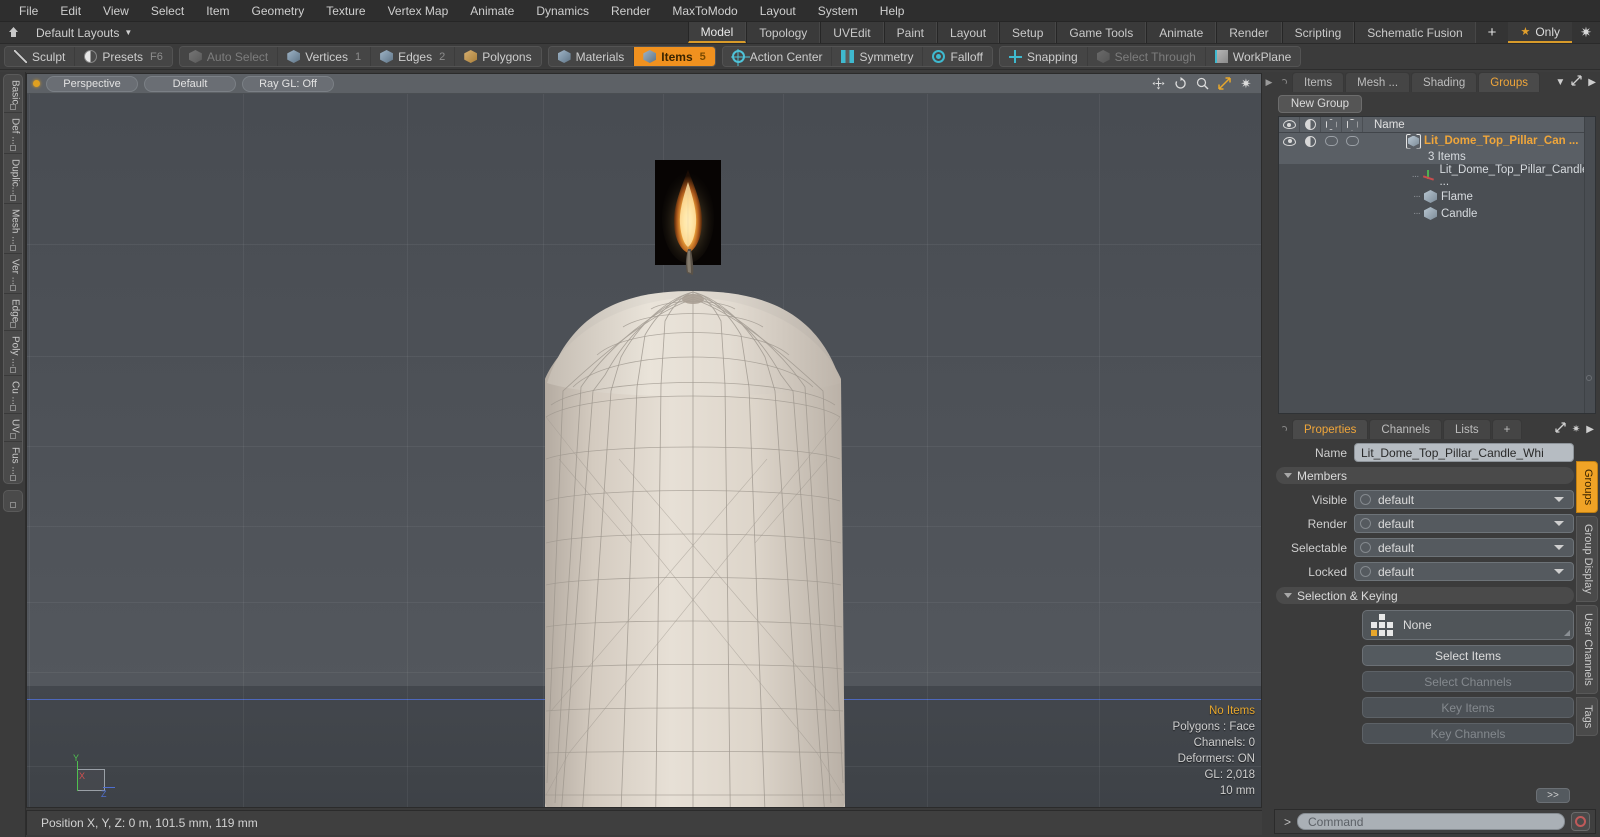  What do you see at coordinates (190, 83) in the screenshot?
I see `shading-dropdown: Default` at bounding box center [190, 83].